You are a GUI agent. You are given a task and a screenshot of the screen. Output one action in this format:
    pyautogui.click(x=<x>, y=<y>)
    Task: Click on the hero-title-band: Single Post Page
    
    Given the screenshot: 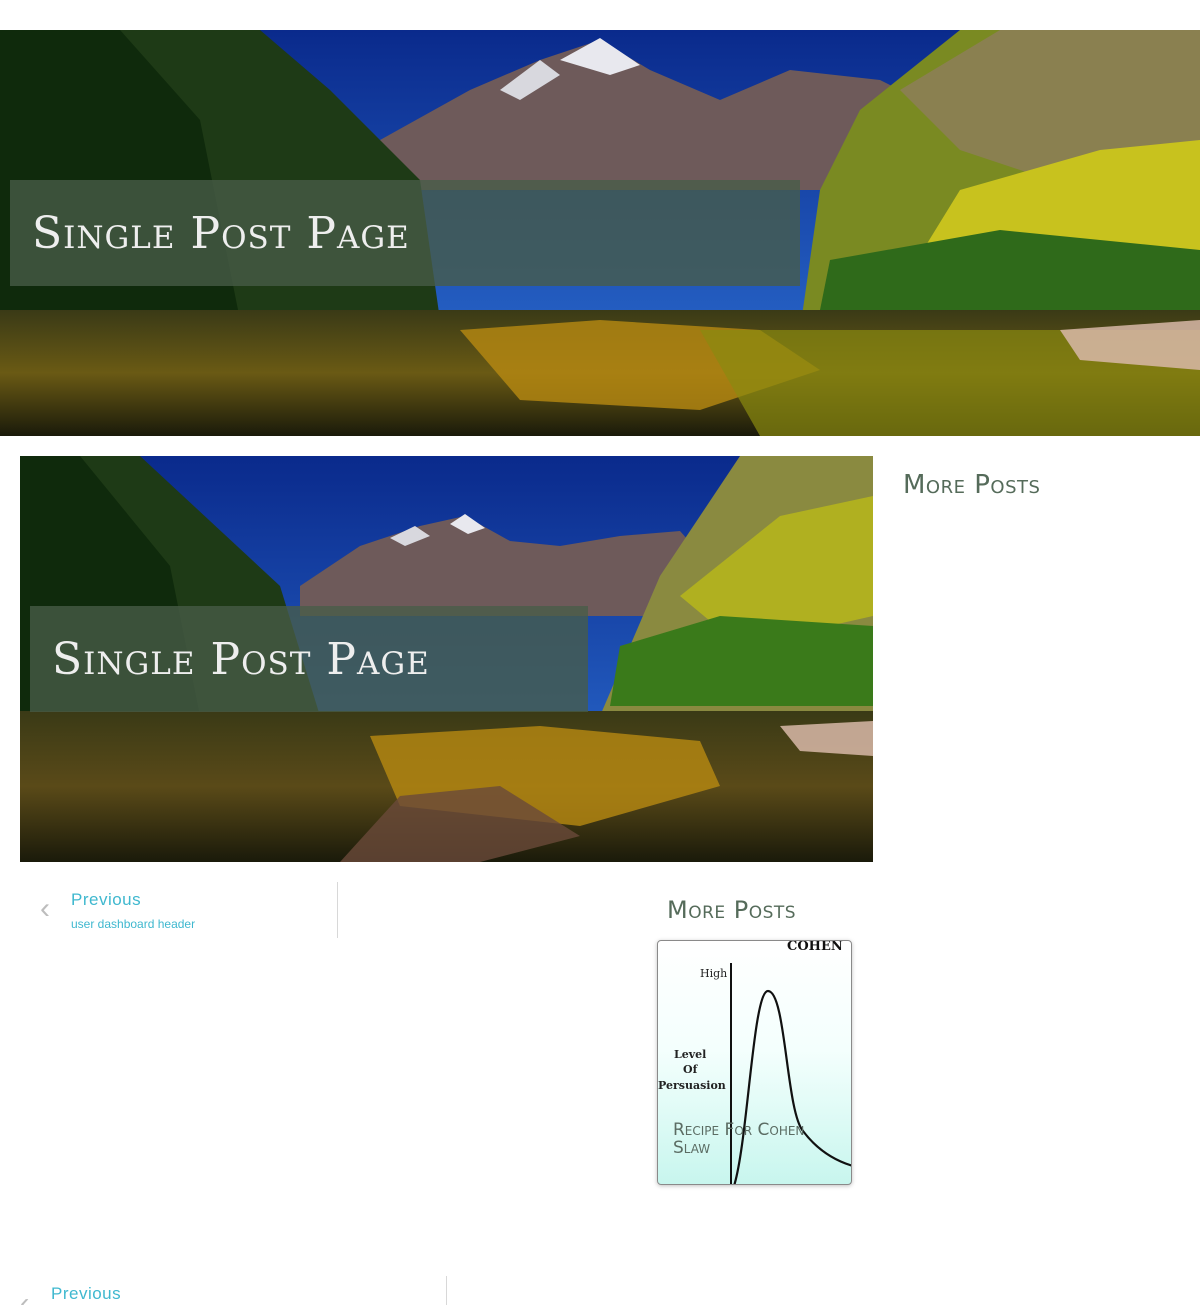 What is the action you would take?
    pyautogui.click(x=405, y=233)
    